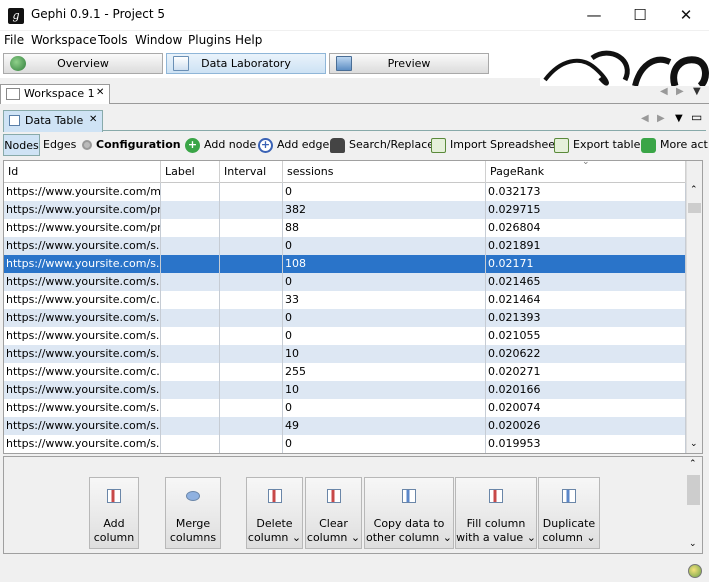 This screenshot has height=582, width=709. I want to click on menu-file: File, so click(14, 40).